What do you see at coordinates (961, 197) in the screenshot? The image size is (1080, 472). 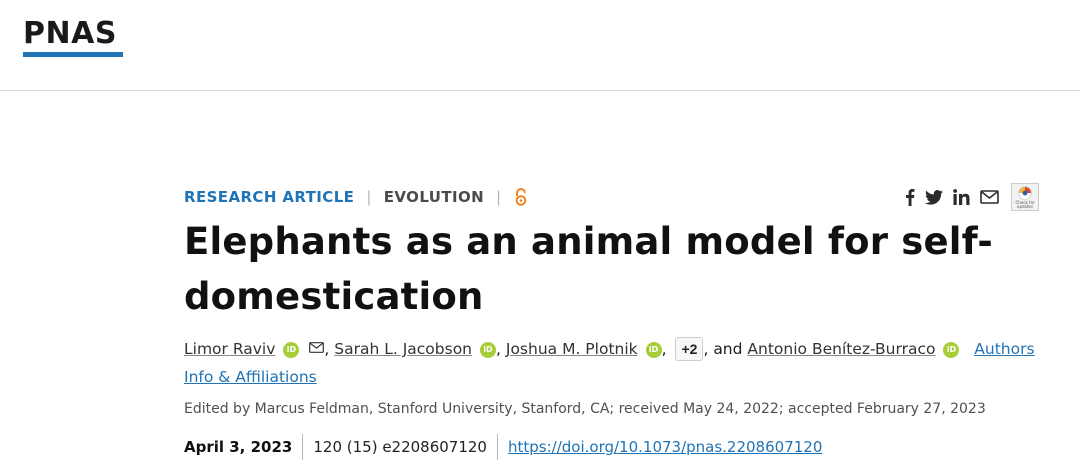 I see `linkedin-icon` at bounding box center [961, 197].